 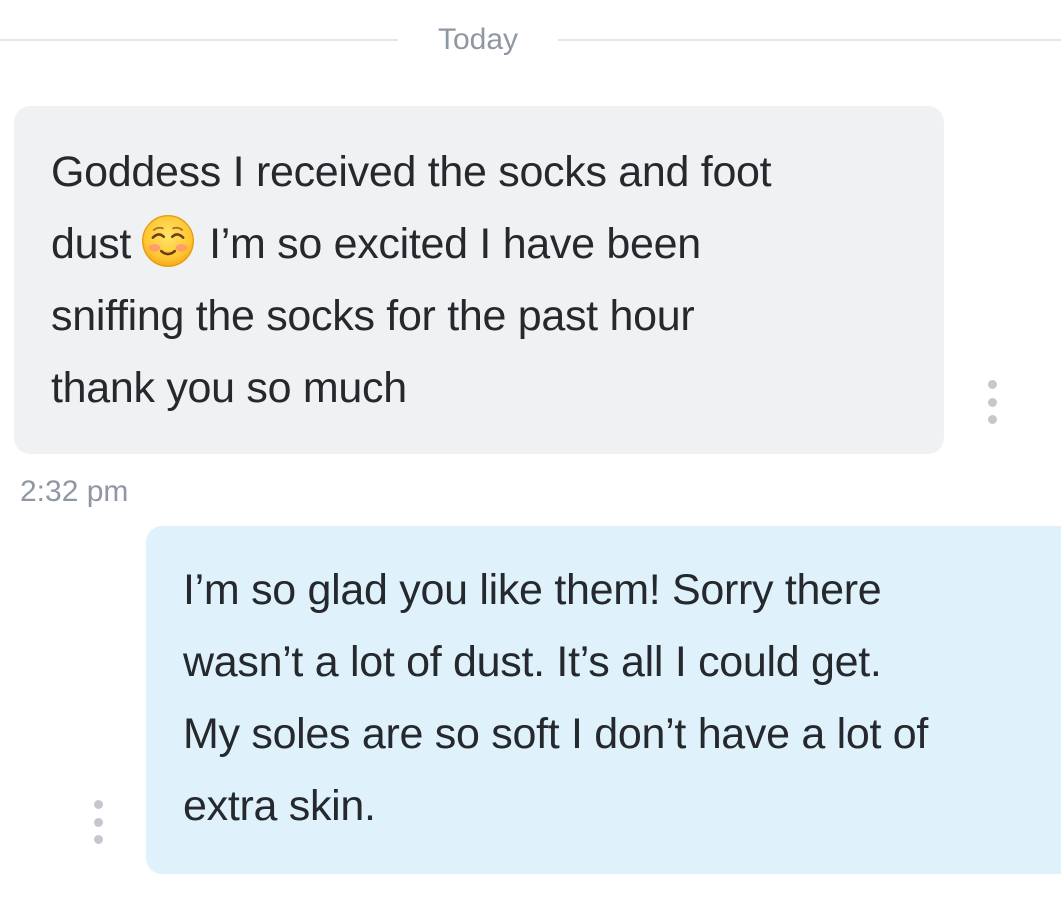 What do you see at coordinates (455, 244) in the screenshot?
I see `message-text-segment: I’m so excited I have been` at bounding box center [455, 244].